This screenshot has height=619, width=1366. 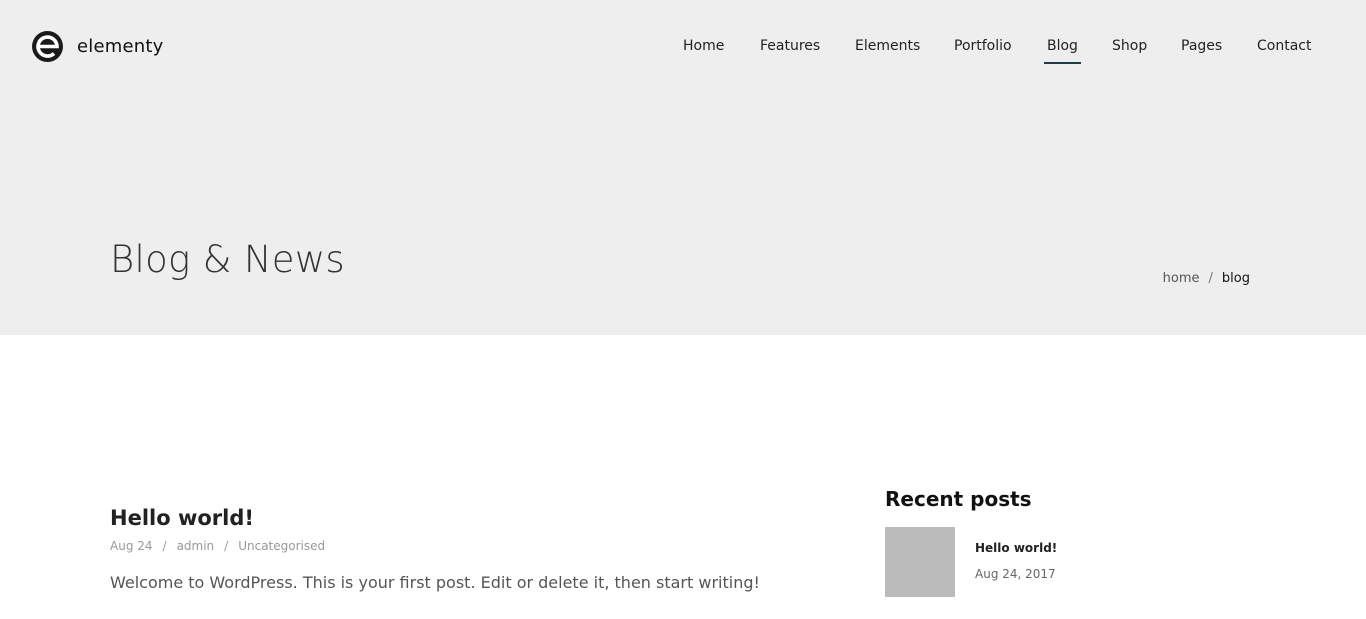 I want to click on nav-item-portfolio: Portfolio, so click(x=983, y=46).